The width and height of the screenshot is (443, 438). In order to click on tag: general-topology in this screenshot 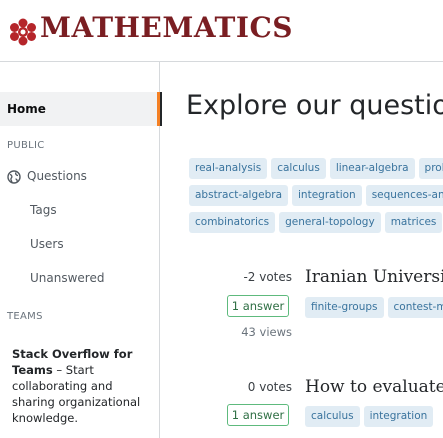, I will do `click(330, 222)`.